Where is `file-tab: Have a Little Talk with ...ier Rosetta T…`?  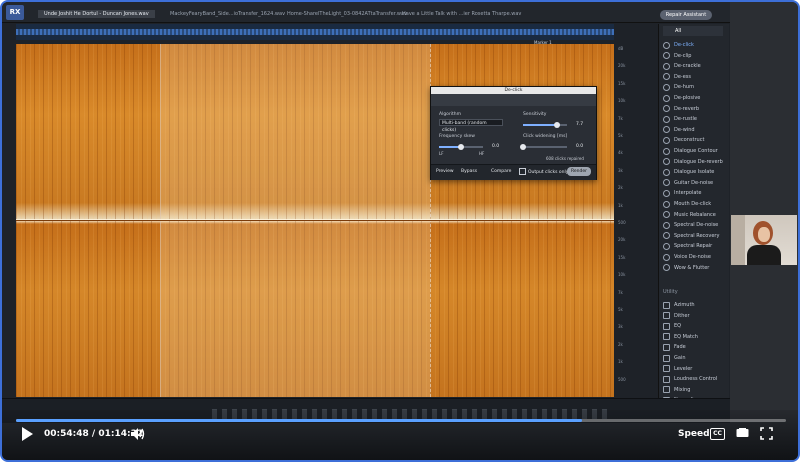
file-tab: Have a Little Talk with ...ier Rosetta T… is located at coordinates (461, 14).